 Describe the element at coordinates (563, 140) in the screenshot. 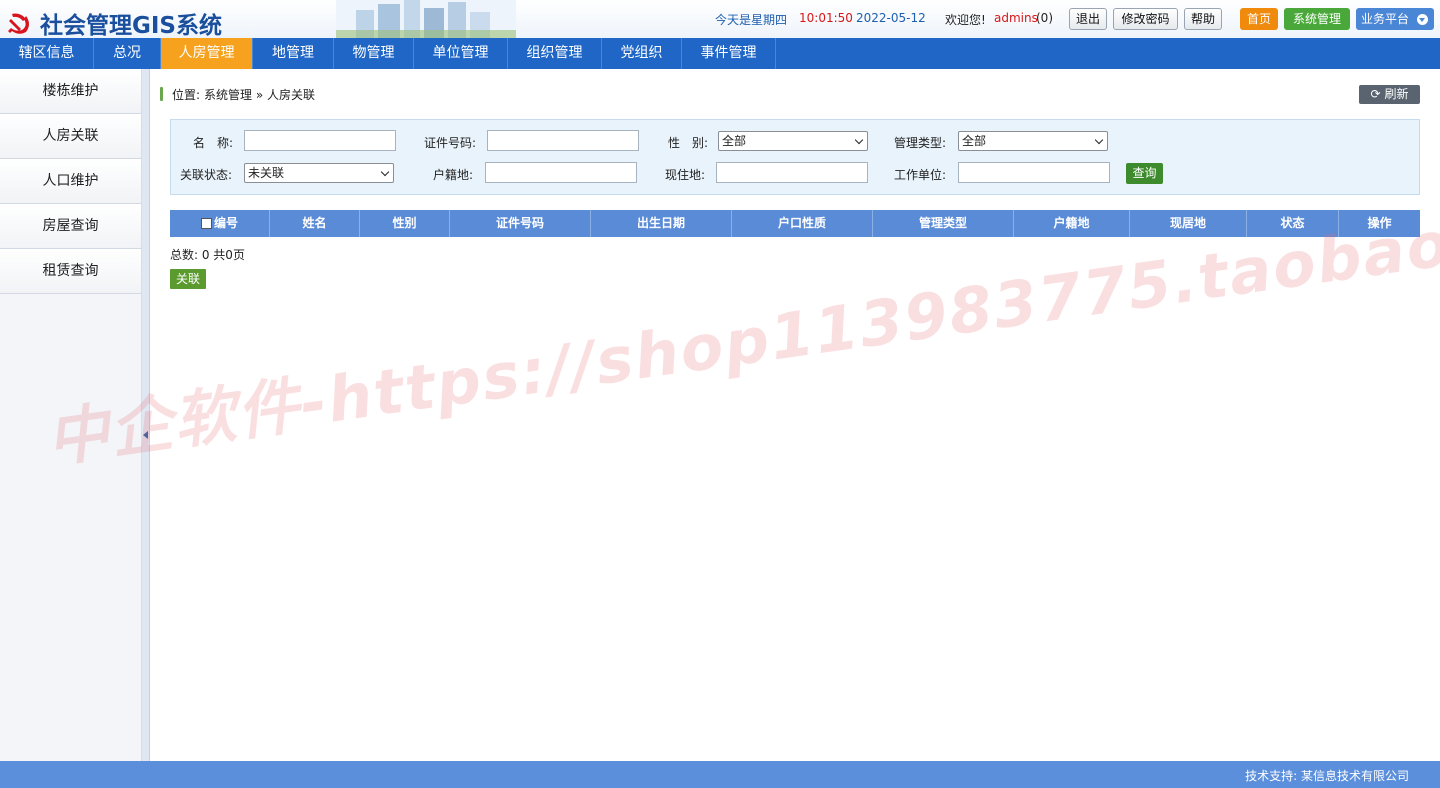

I see `id-number-input` at that location.